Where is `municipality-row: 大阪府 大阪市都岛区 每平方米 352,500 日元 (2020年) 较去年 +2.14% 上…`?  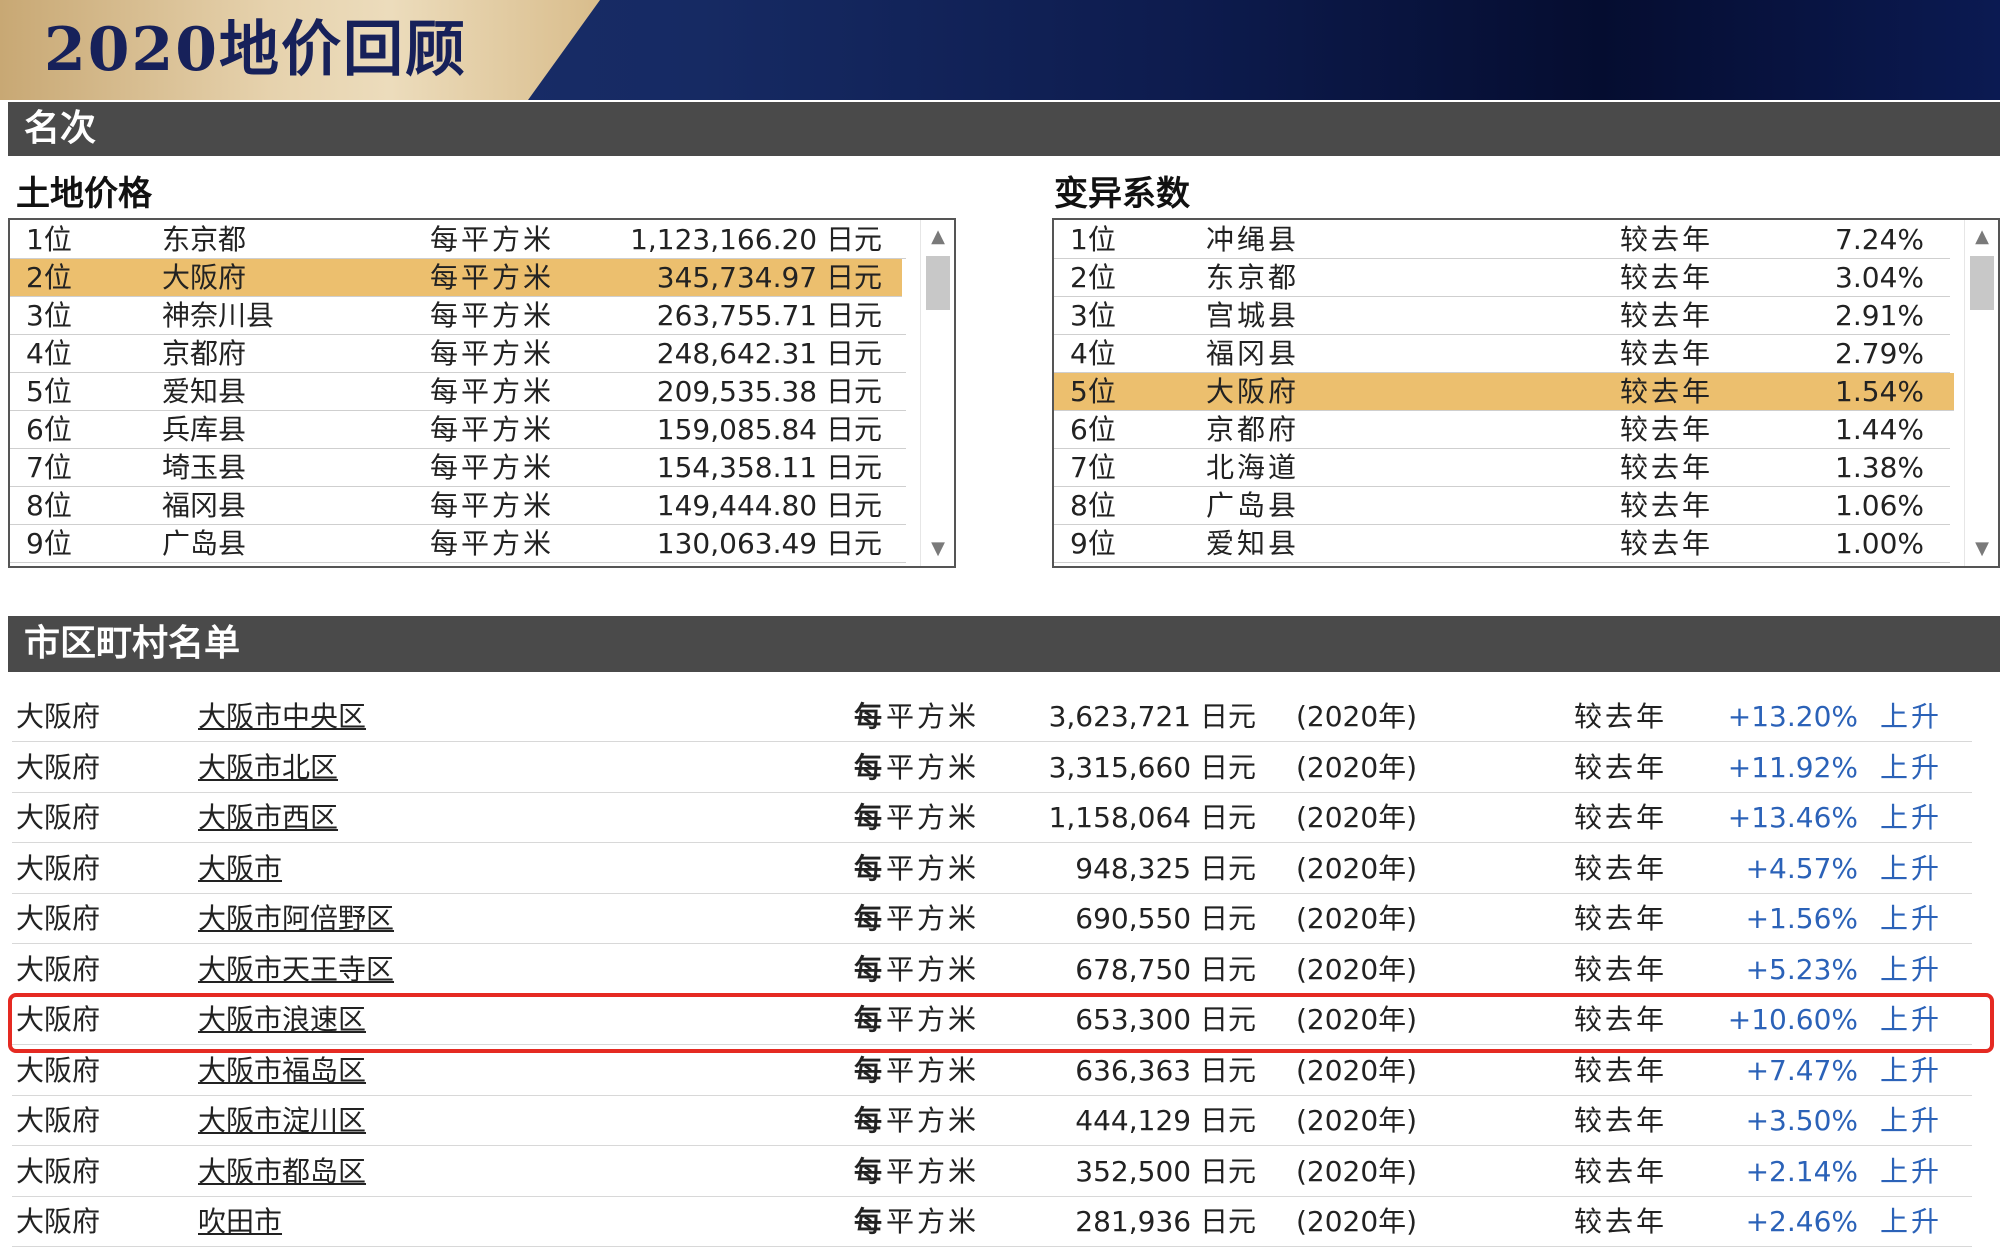
municipality-row: 大阪府 大阪市都岛区 每平方米 352,500 日元 (2020年) 较去年 +2.14% 上… is located at coordinates (992, 1172).